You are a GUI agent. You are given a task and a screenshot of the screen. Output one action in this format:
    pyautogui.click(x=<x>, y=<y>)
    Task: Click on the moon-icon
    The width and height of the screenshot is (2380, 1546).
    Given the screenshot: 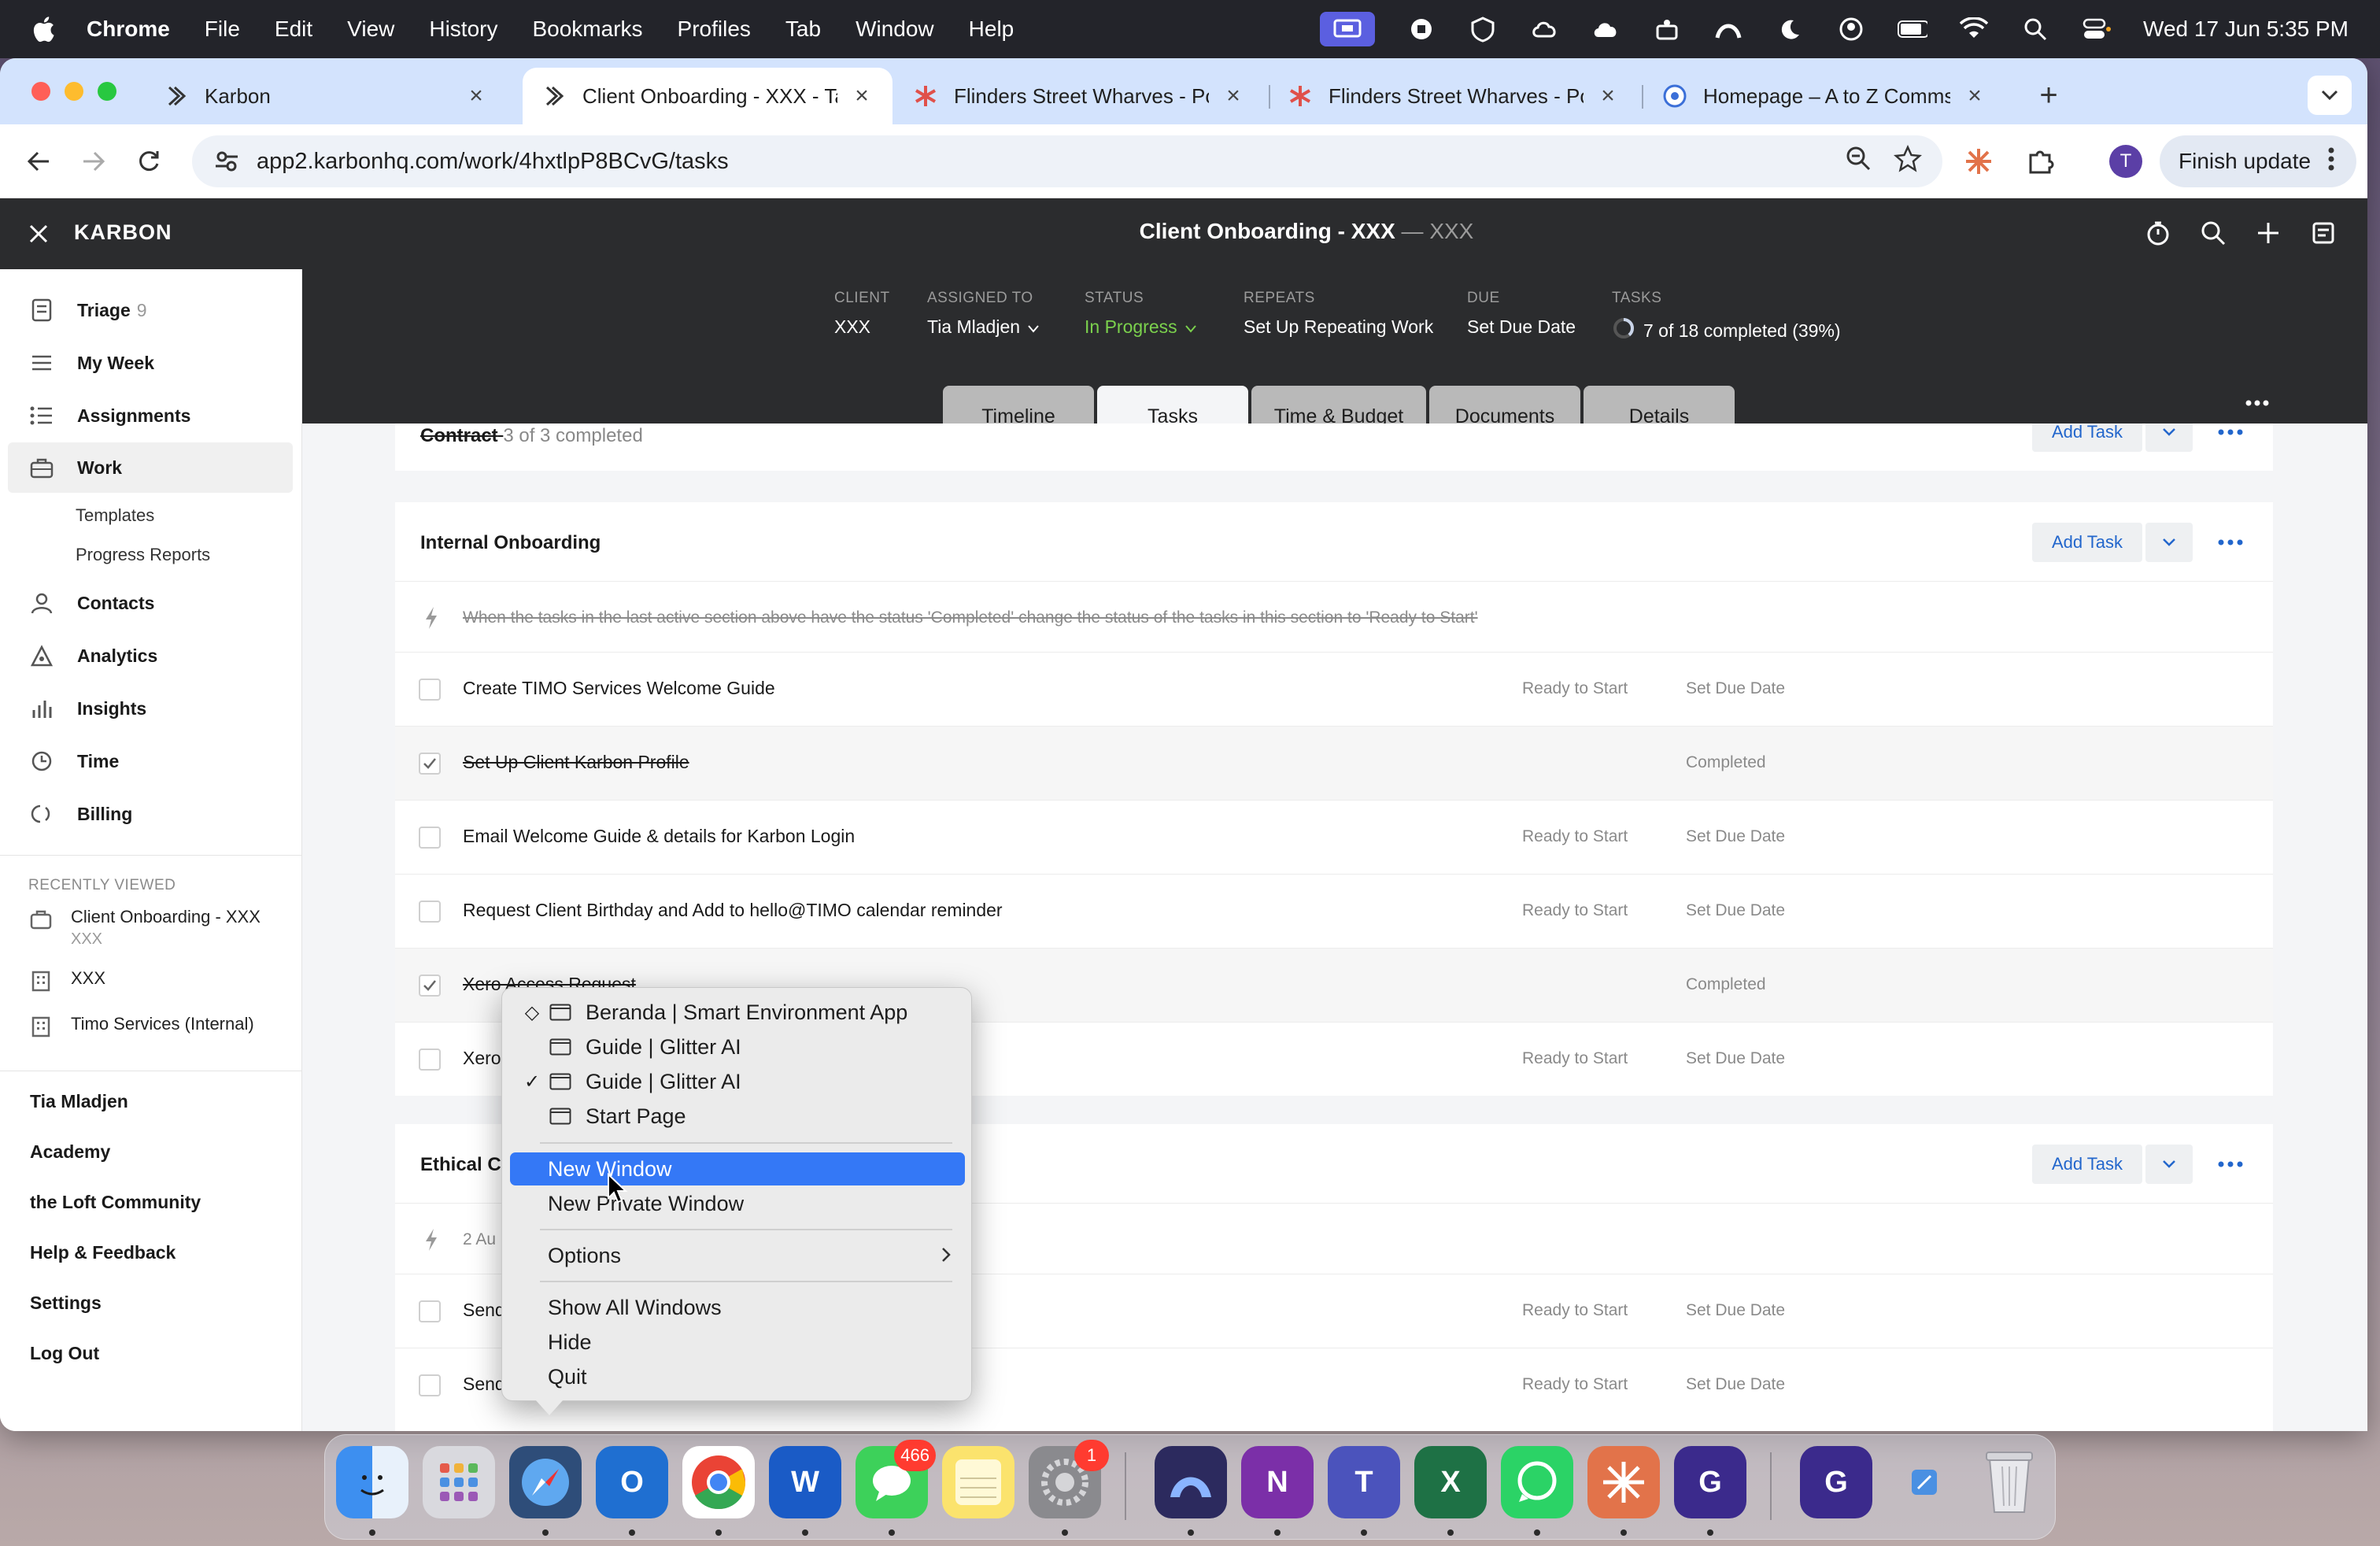 What is the action you would take?
    pyautogui.click(x=1790, y=29)
    